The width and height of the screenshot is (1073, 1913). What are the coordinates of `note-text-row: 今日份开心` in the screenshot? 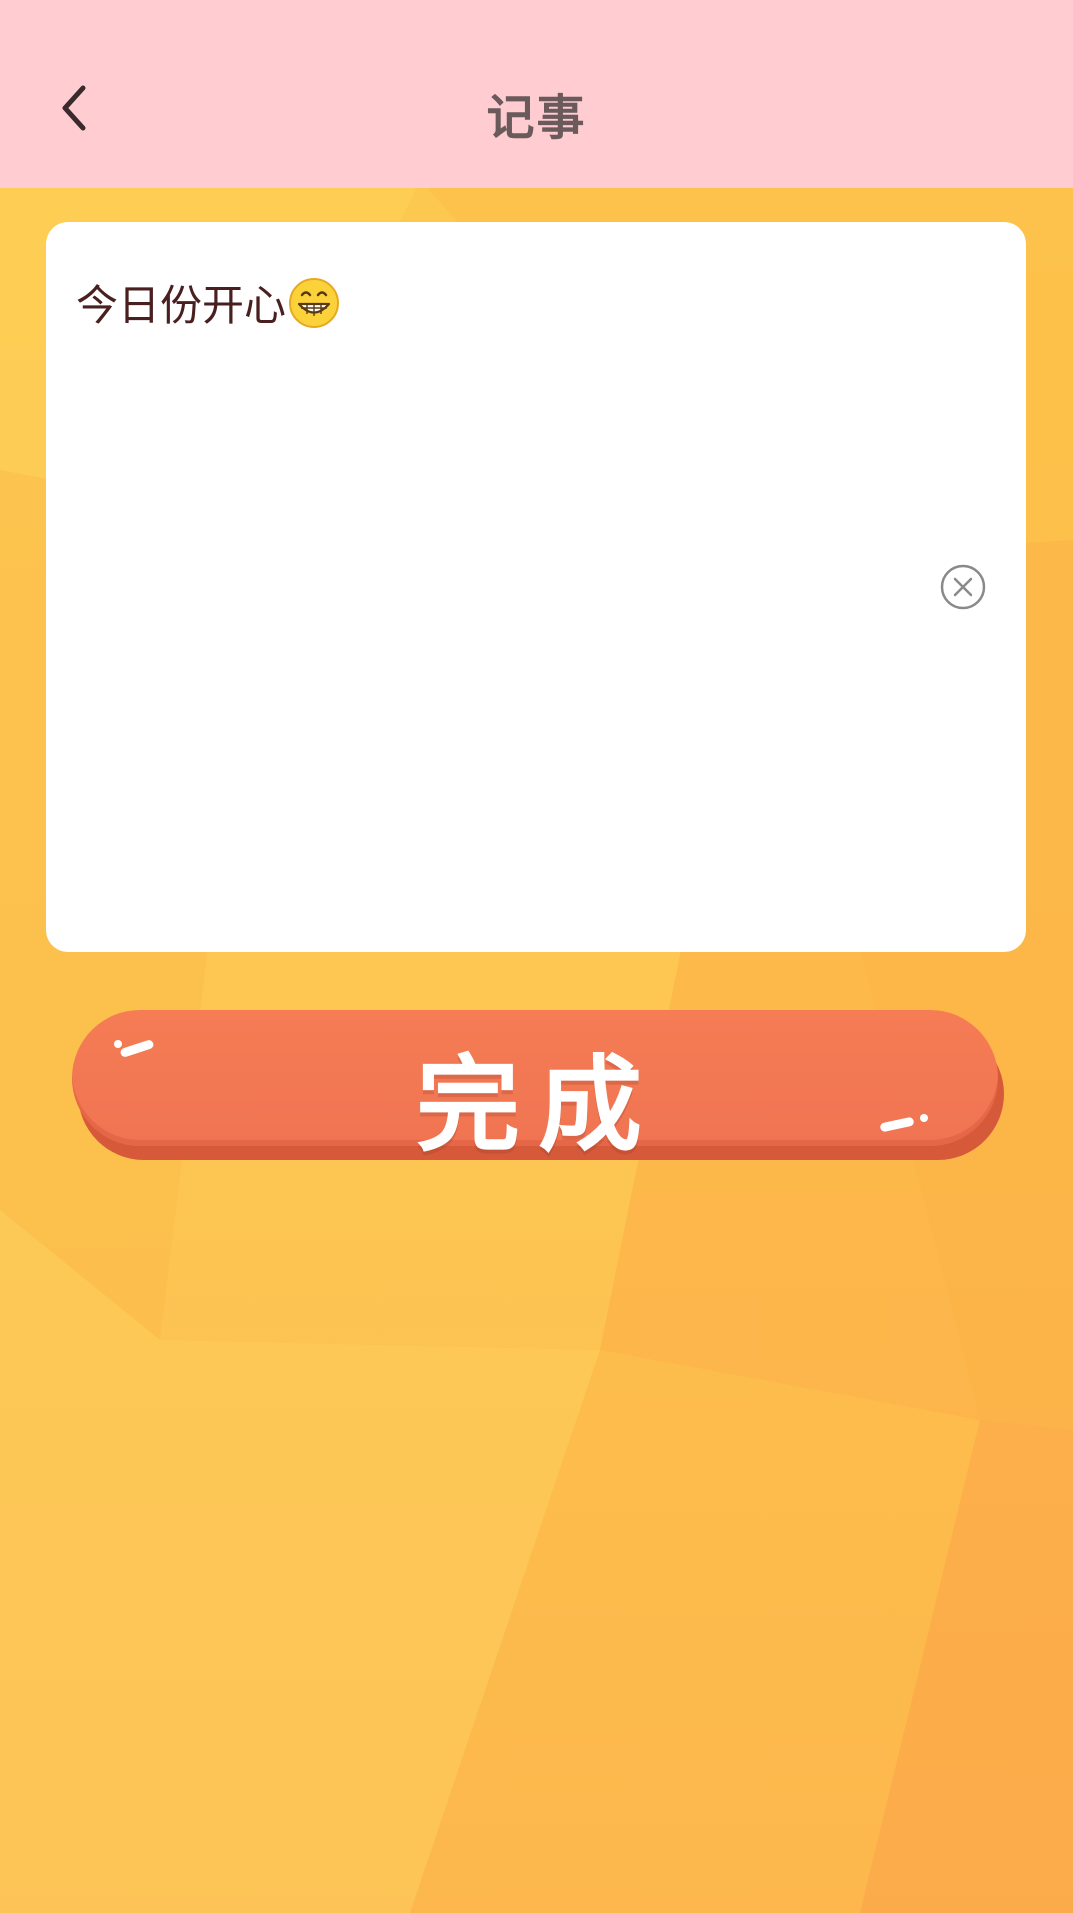 It's located at (208, 302).